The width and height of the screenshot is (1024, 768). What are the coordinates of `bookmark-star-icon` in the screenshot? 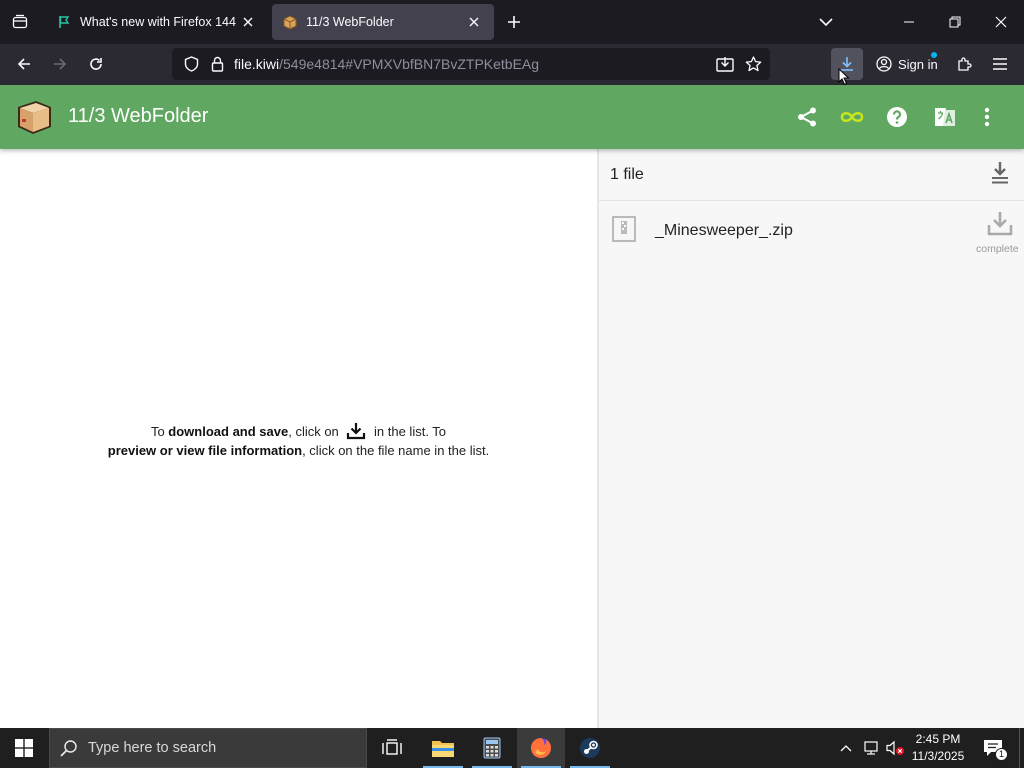 It's located at (753, 64).